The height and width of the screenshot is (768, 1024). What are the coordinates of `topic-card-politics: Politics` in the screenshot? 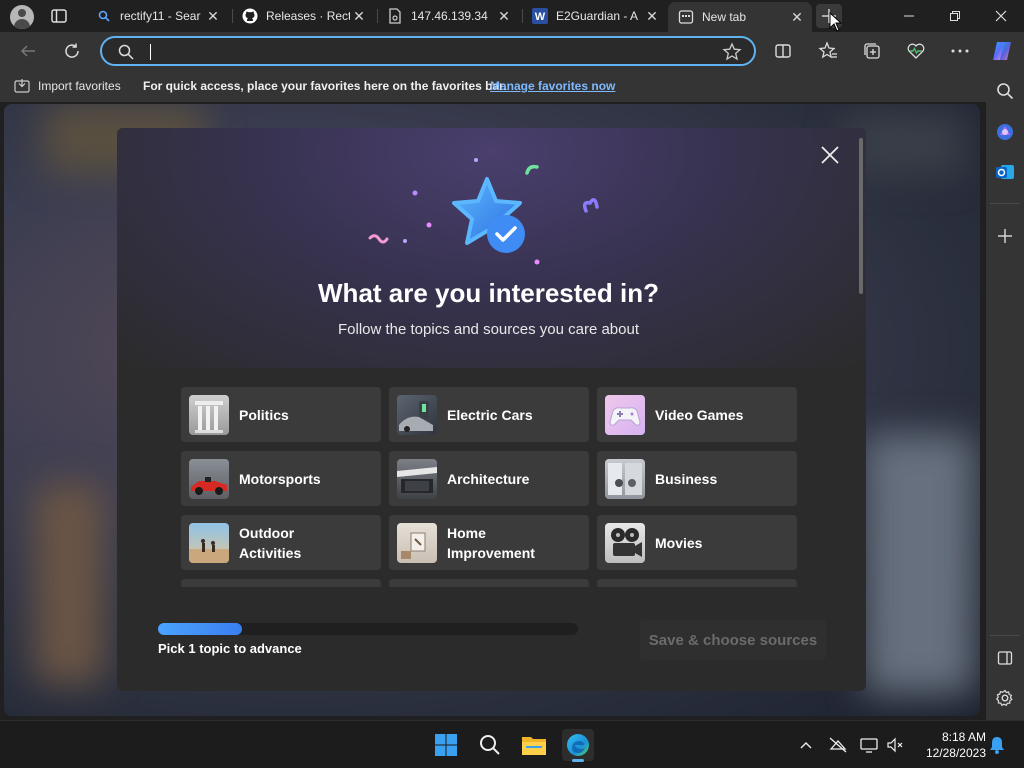 It's located at (281, 414).